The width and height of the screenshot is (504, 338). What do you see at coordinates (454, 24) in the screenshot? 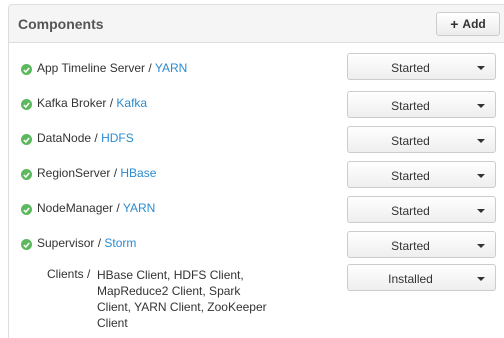
I see `plus-icon: +` at bounding box center [454, 24].